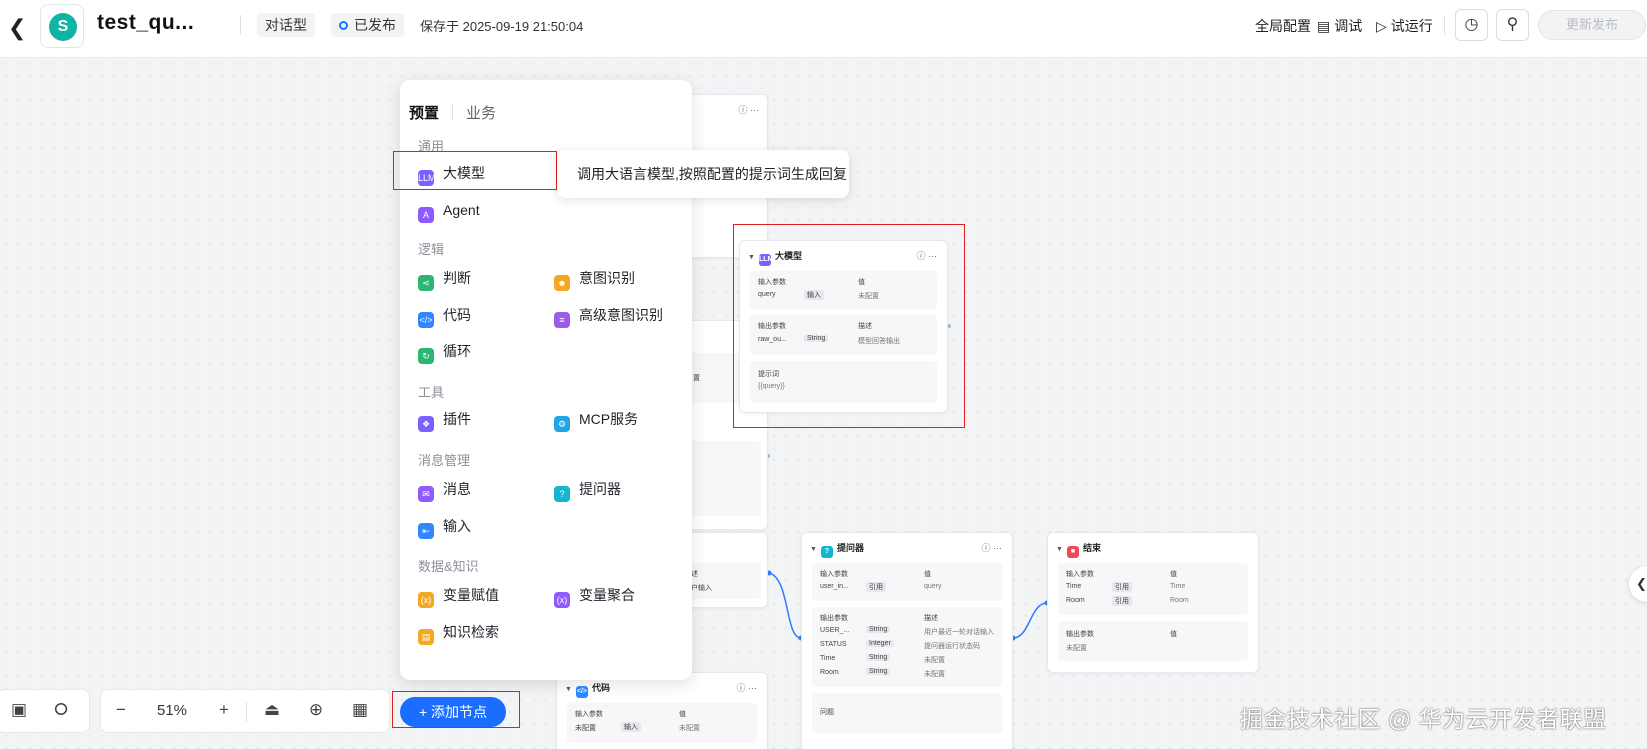 This screenshot has height=749, width=1647. I want to click on publish-button: 更新发布, so click(1592, 25).